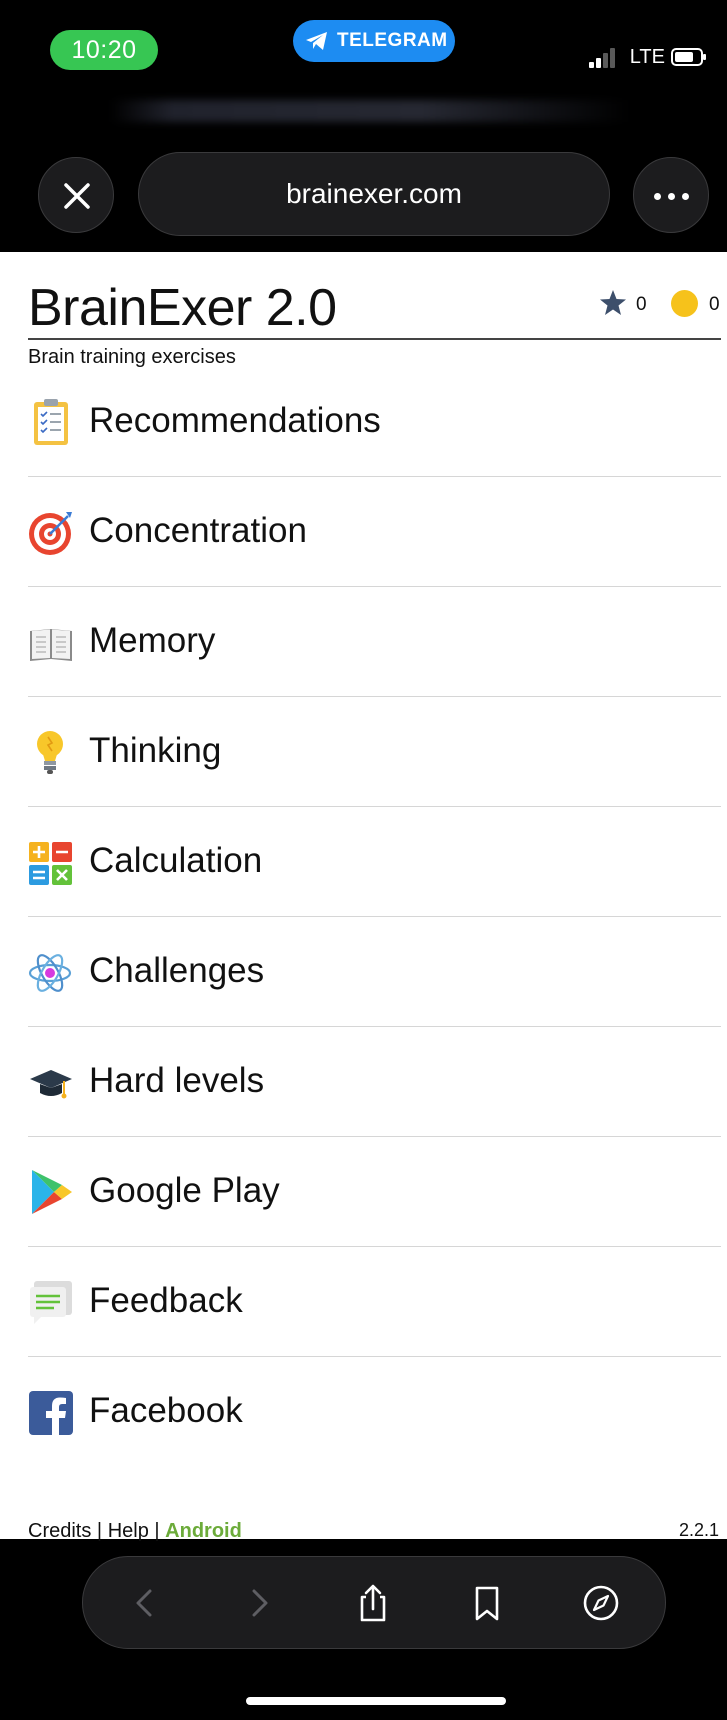 Image resolution: width=727 pixels, height=1720 pixels. Describe the element at coordinates (671, 195) in the screenshot. I see `more-button` at that location.